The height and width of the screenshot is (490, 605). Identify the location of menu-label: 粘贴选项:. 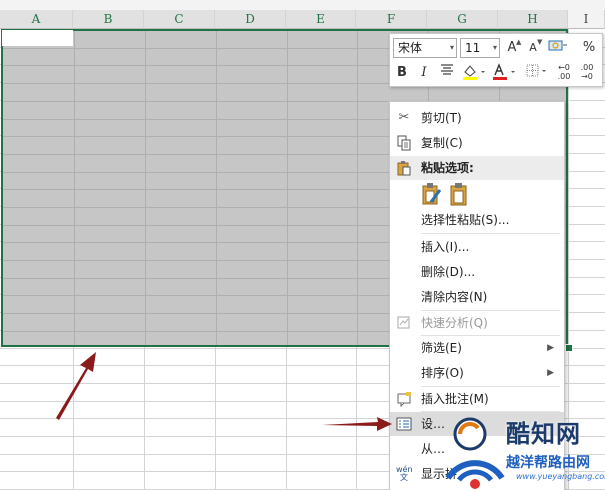
(447, 168).